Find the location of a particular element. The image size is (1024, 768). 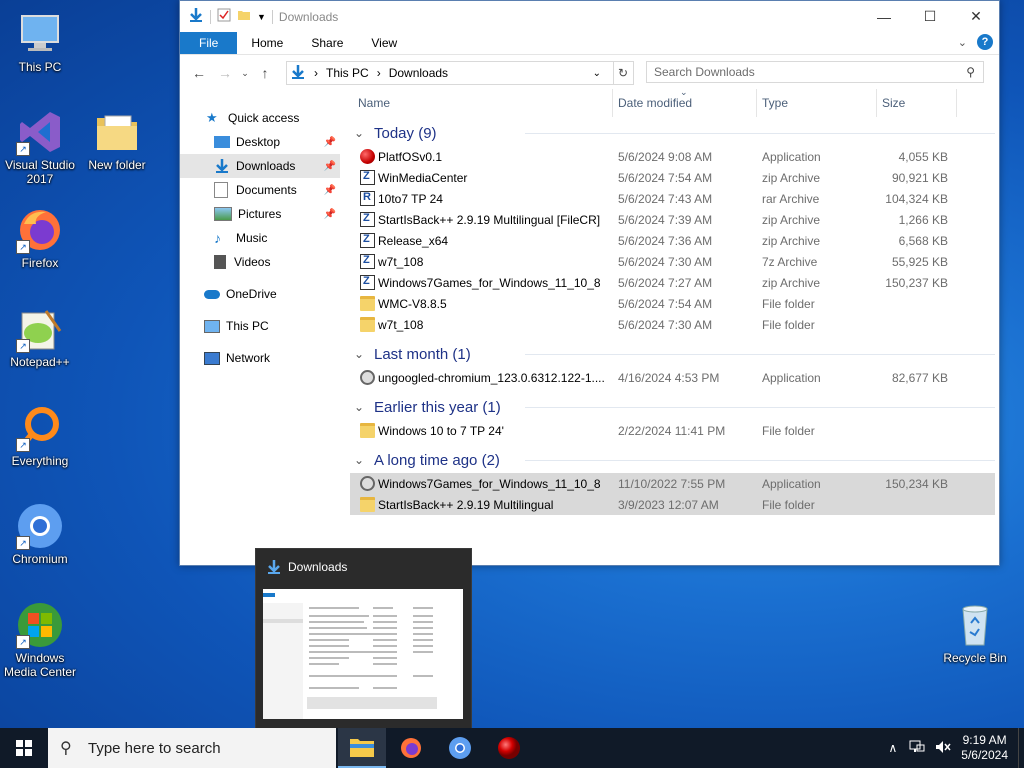

nav-documents: Documents 📌 is located at coordinates (260, 190).